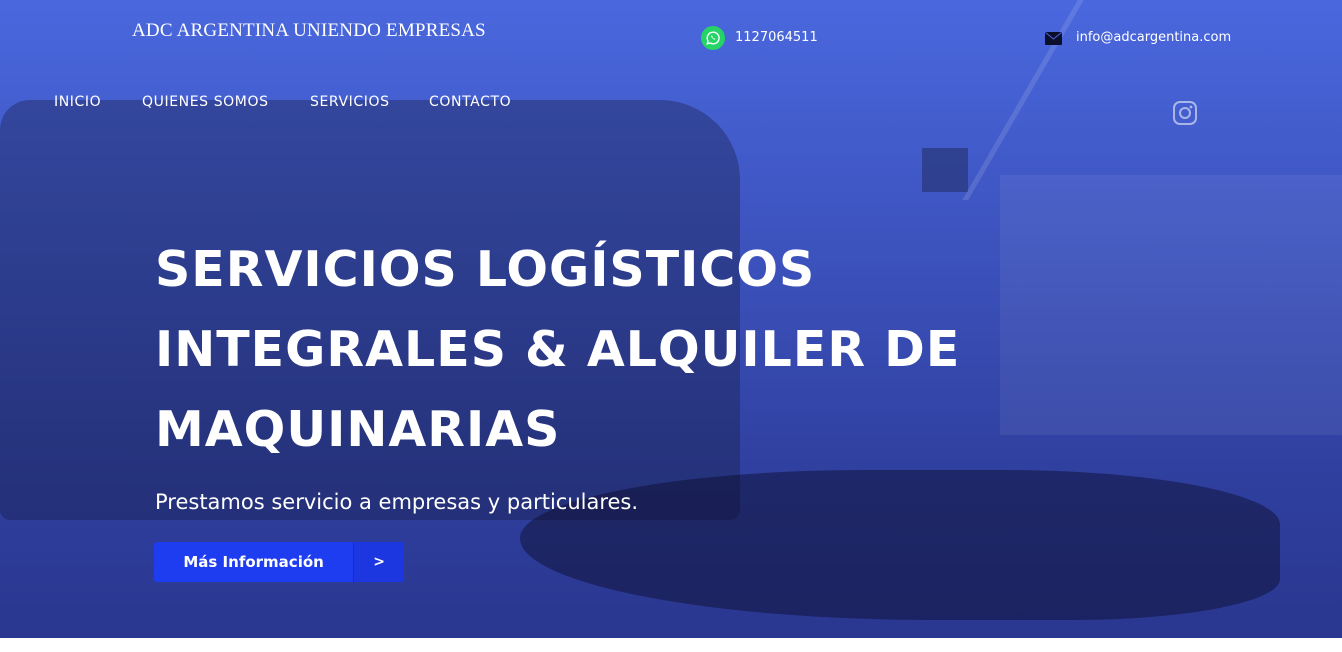 The width and height of the screenshot is (1342, 652). What do you see at coordinates (485, 269) in the screenshot?
I see `headline-line-1: SERVICIOS LOGÍSTICOS` at bounding box center [485, 269].